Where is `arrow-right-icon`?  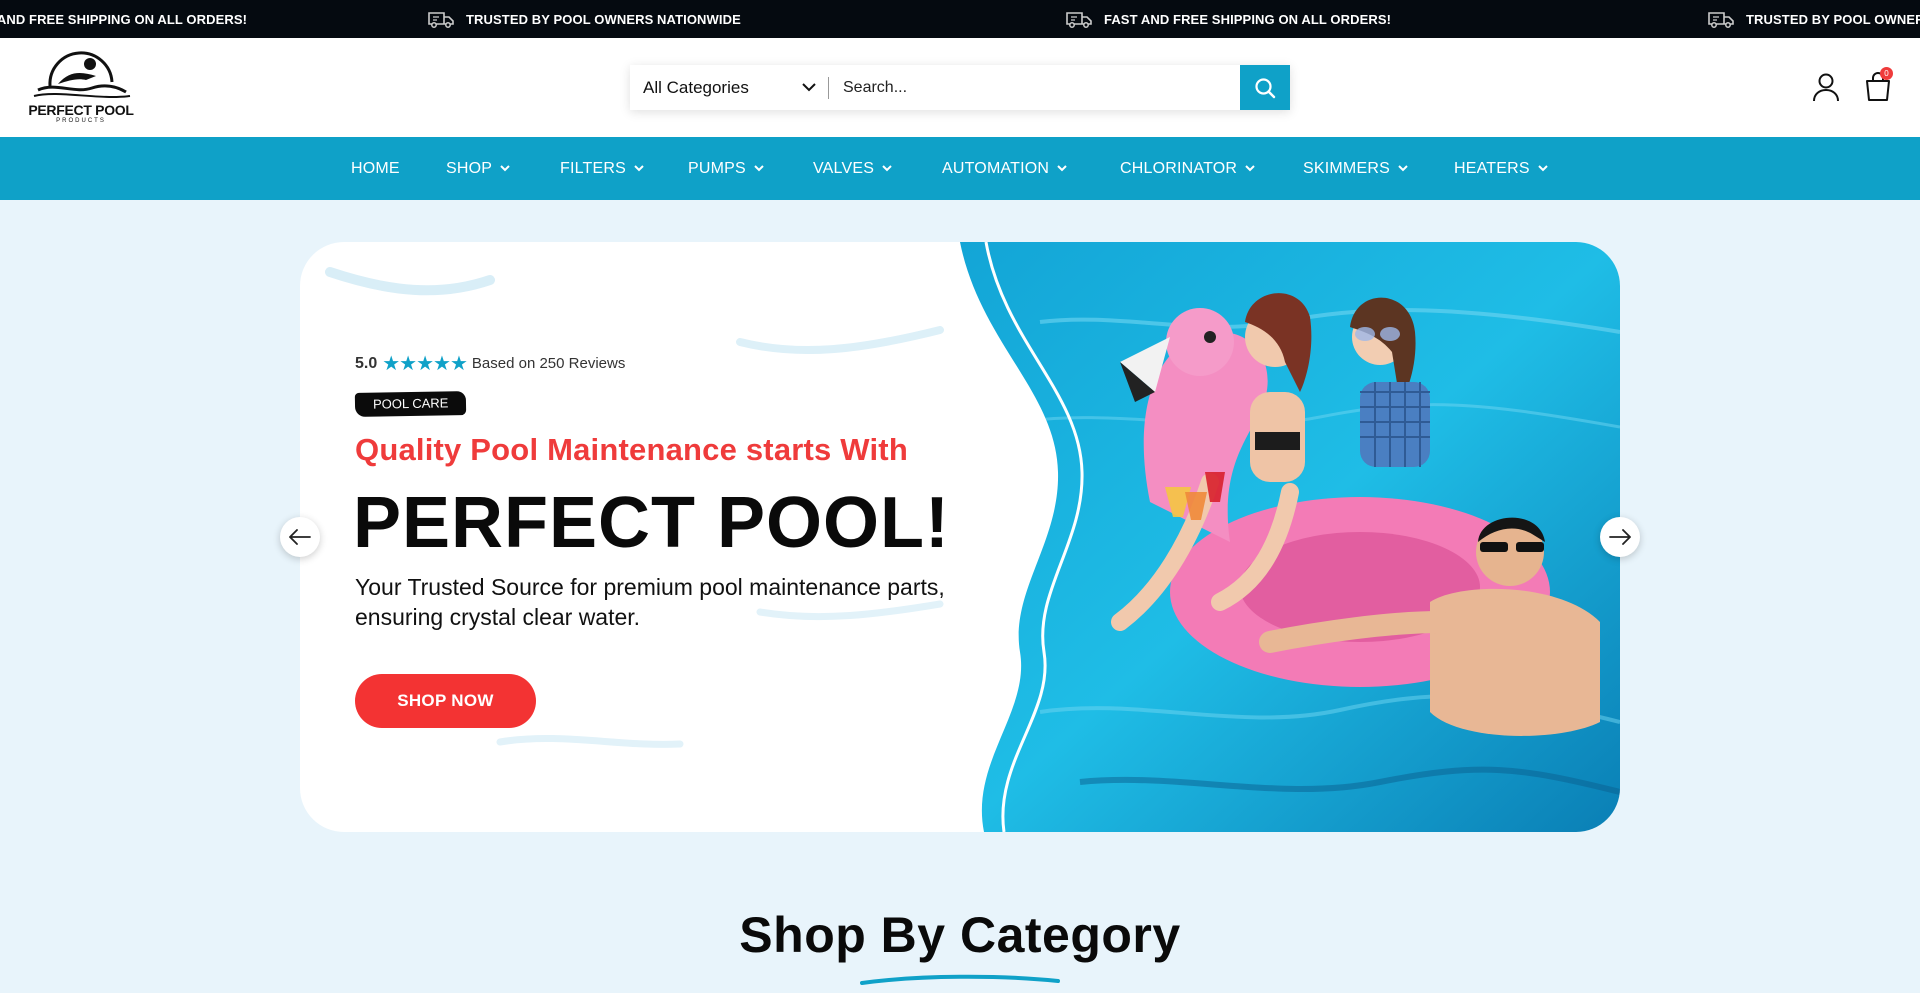 arrow-right-icon is located at coordinates (1620, 537).